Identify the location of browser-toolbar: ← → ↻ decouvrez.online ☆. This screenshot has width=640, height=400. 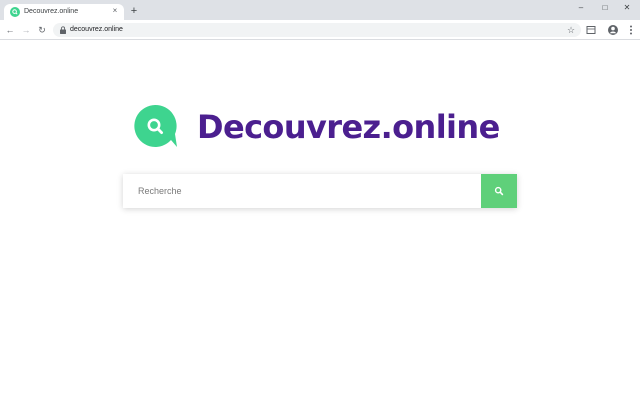
(320, 30).